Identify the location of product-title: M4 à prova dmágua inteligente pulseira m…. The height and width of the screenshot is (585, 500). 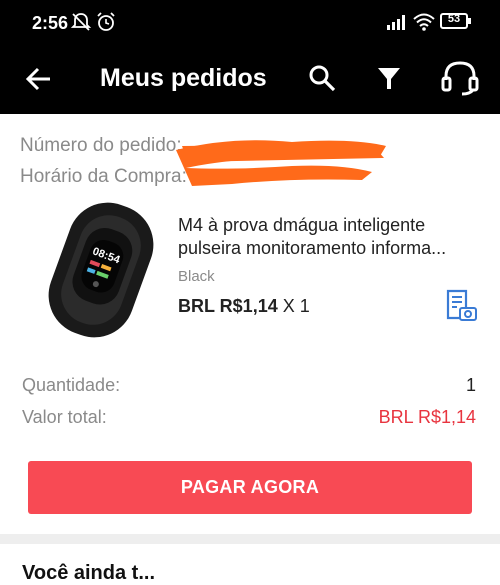
(328, 237).